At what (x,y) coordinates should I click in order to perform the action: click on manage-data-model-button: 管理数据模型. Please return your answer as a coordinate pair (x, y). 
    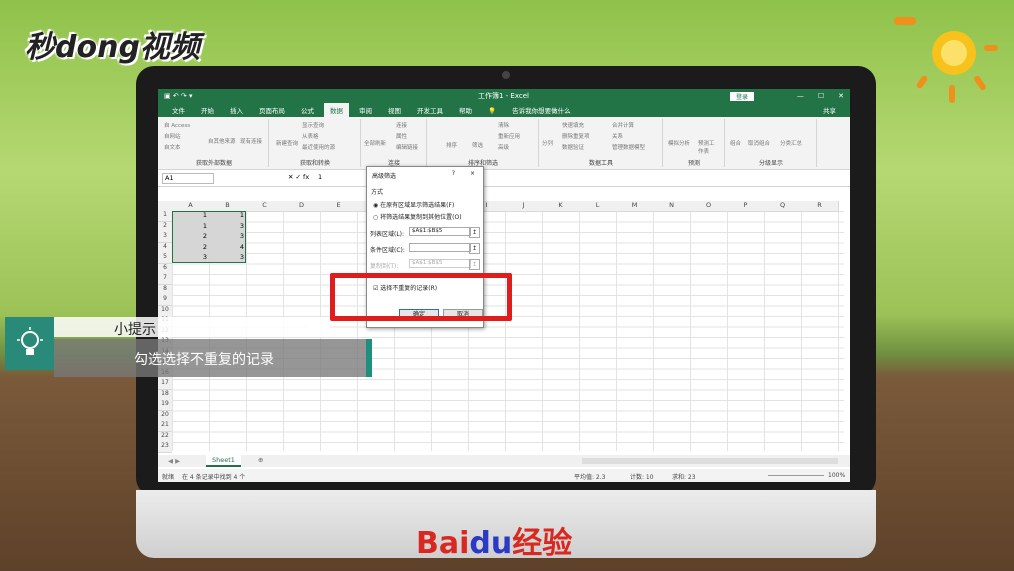
    Looking at the image, I should click on (628, 147).